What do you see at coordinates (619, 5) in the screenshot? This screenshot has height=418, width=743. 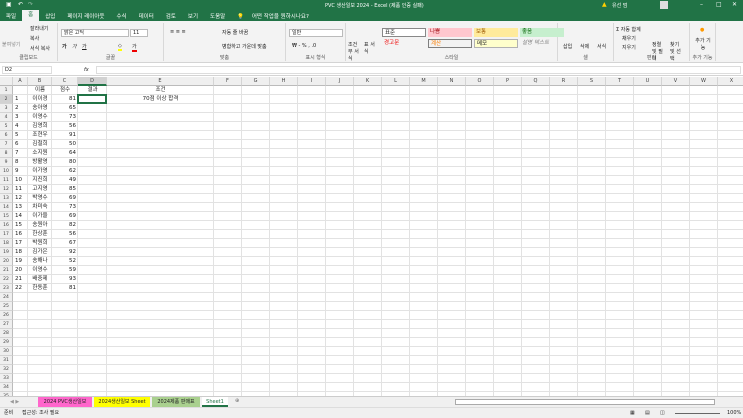 I see `user-name: 유선 덤` at bounding box center [619, 5].